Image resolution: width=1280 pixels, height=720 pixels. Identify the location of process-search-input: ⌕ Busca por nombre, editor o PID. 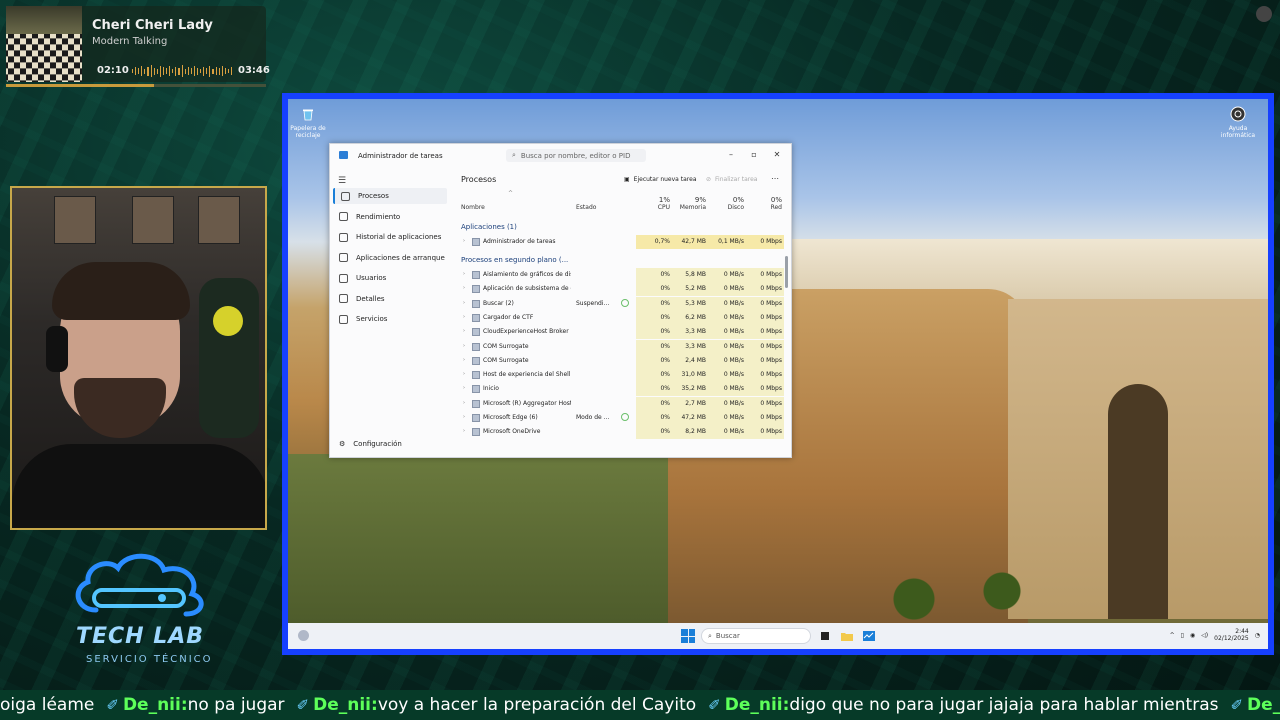
(576, 155).